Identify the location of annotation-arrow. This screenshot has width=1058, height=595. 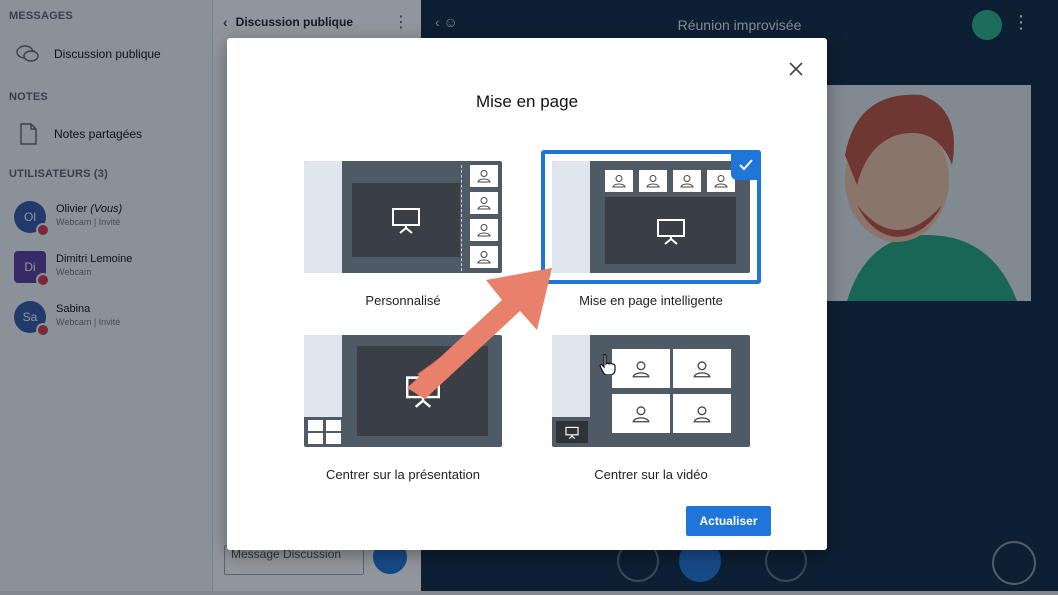
(479, 333).